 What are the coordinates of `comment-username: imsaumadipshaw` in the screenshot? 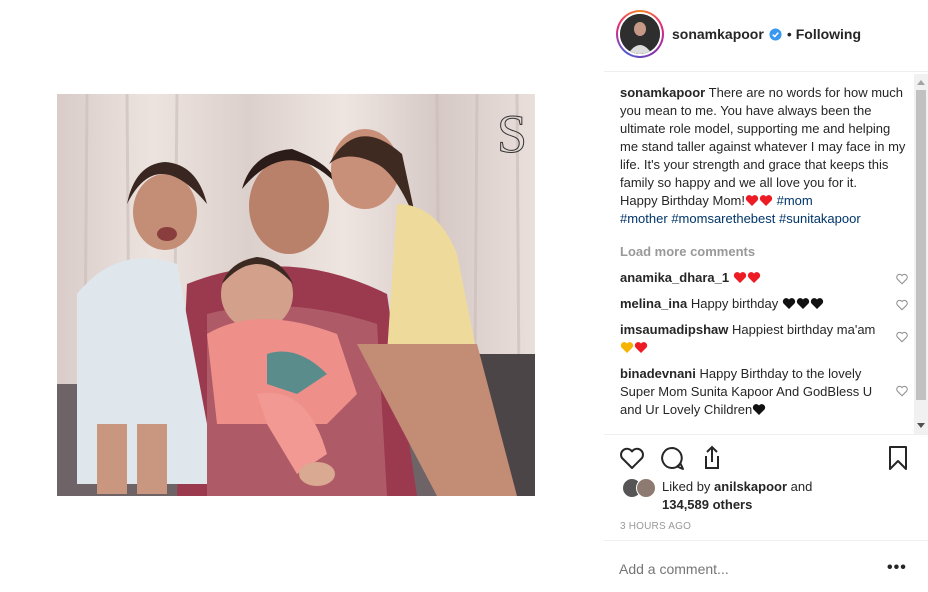 It's located at (674, 329).